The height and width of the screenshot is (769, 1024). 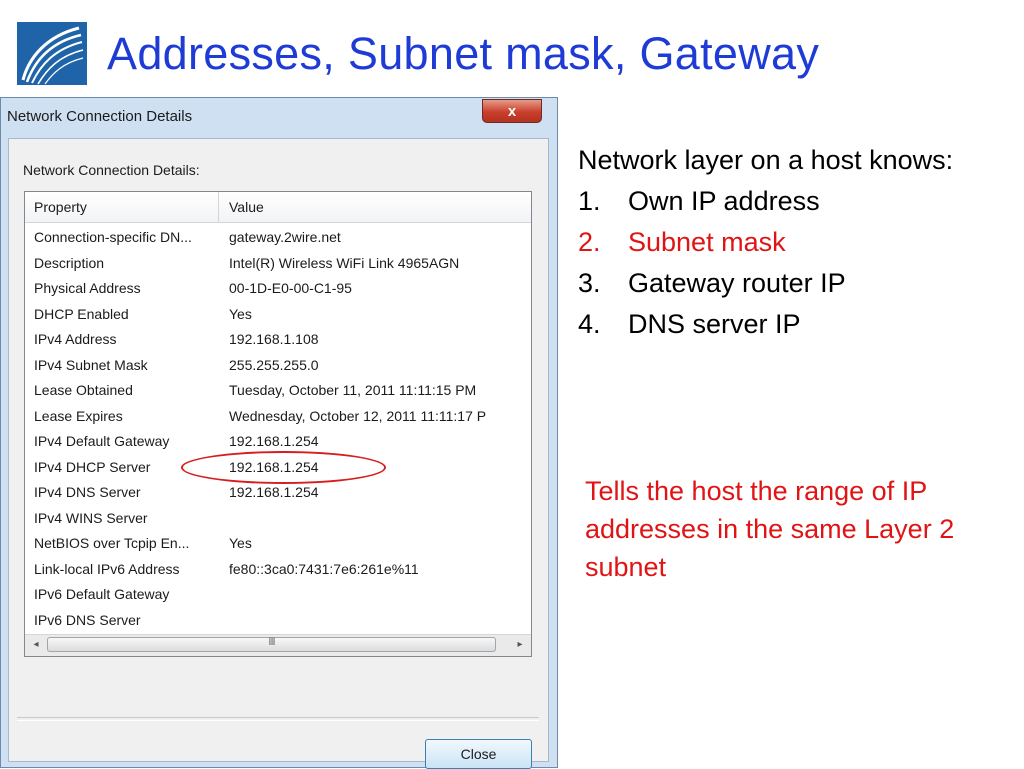 What do you see at coordinates (278, 545) in the screenshot?
I see `table-row: NetBIOS over Tcpip En... Yes` at bounding box center [278, 545].